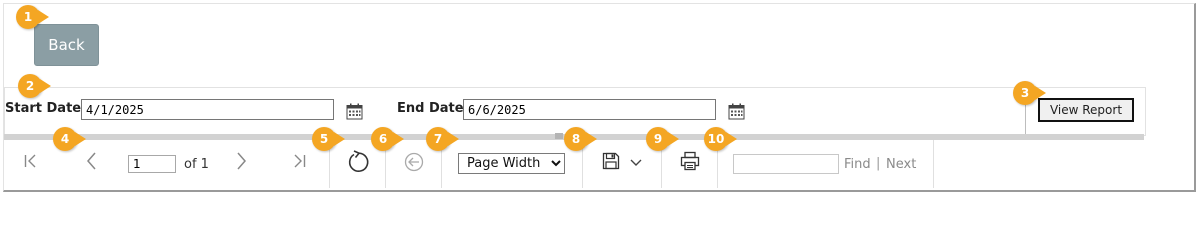  What do you see at coordinates (196, 164) in the screenshot?
I see `page-count-text: of 1` at bounding box center [196, 164].